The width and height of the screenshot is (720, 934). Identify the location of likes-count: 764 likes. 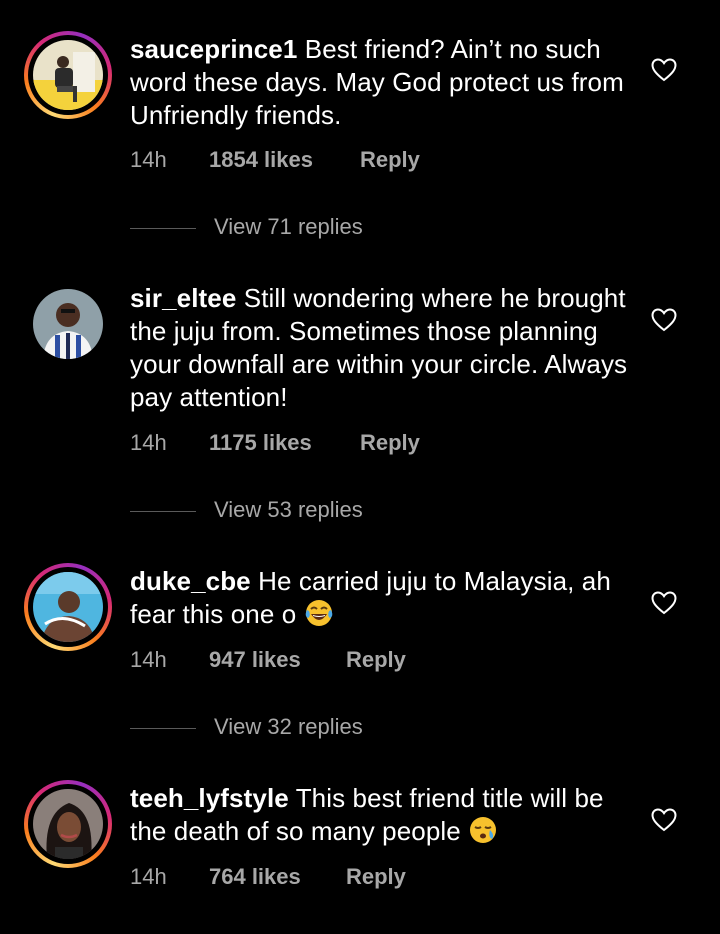
(255, 877).